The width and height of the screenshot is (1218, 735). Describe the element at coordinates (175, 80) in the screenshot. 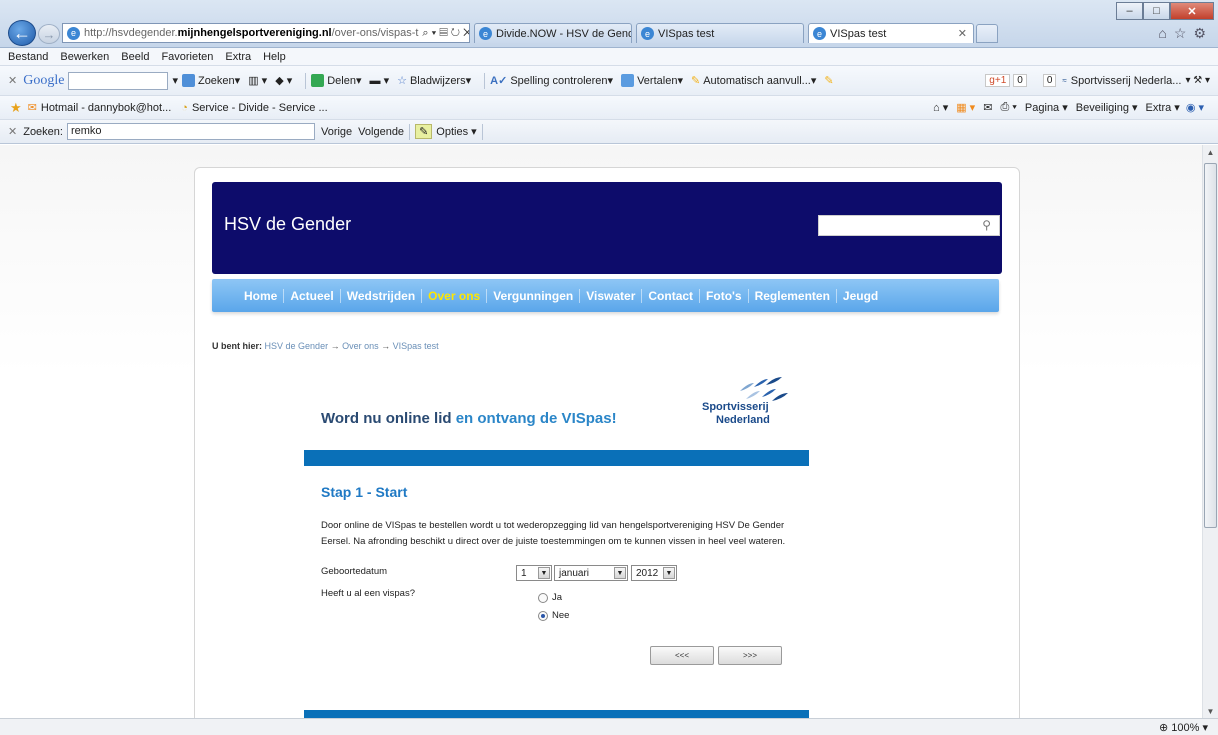

I see `chevron-down-icon: ▾` at that location.